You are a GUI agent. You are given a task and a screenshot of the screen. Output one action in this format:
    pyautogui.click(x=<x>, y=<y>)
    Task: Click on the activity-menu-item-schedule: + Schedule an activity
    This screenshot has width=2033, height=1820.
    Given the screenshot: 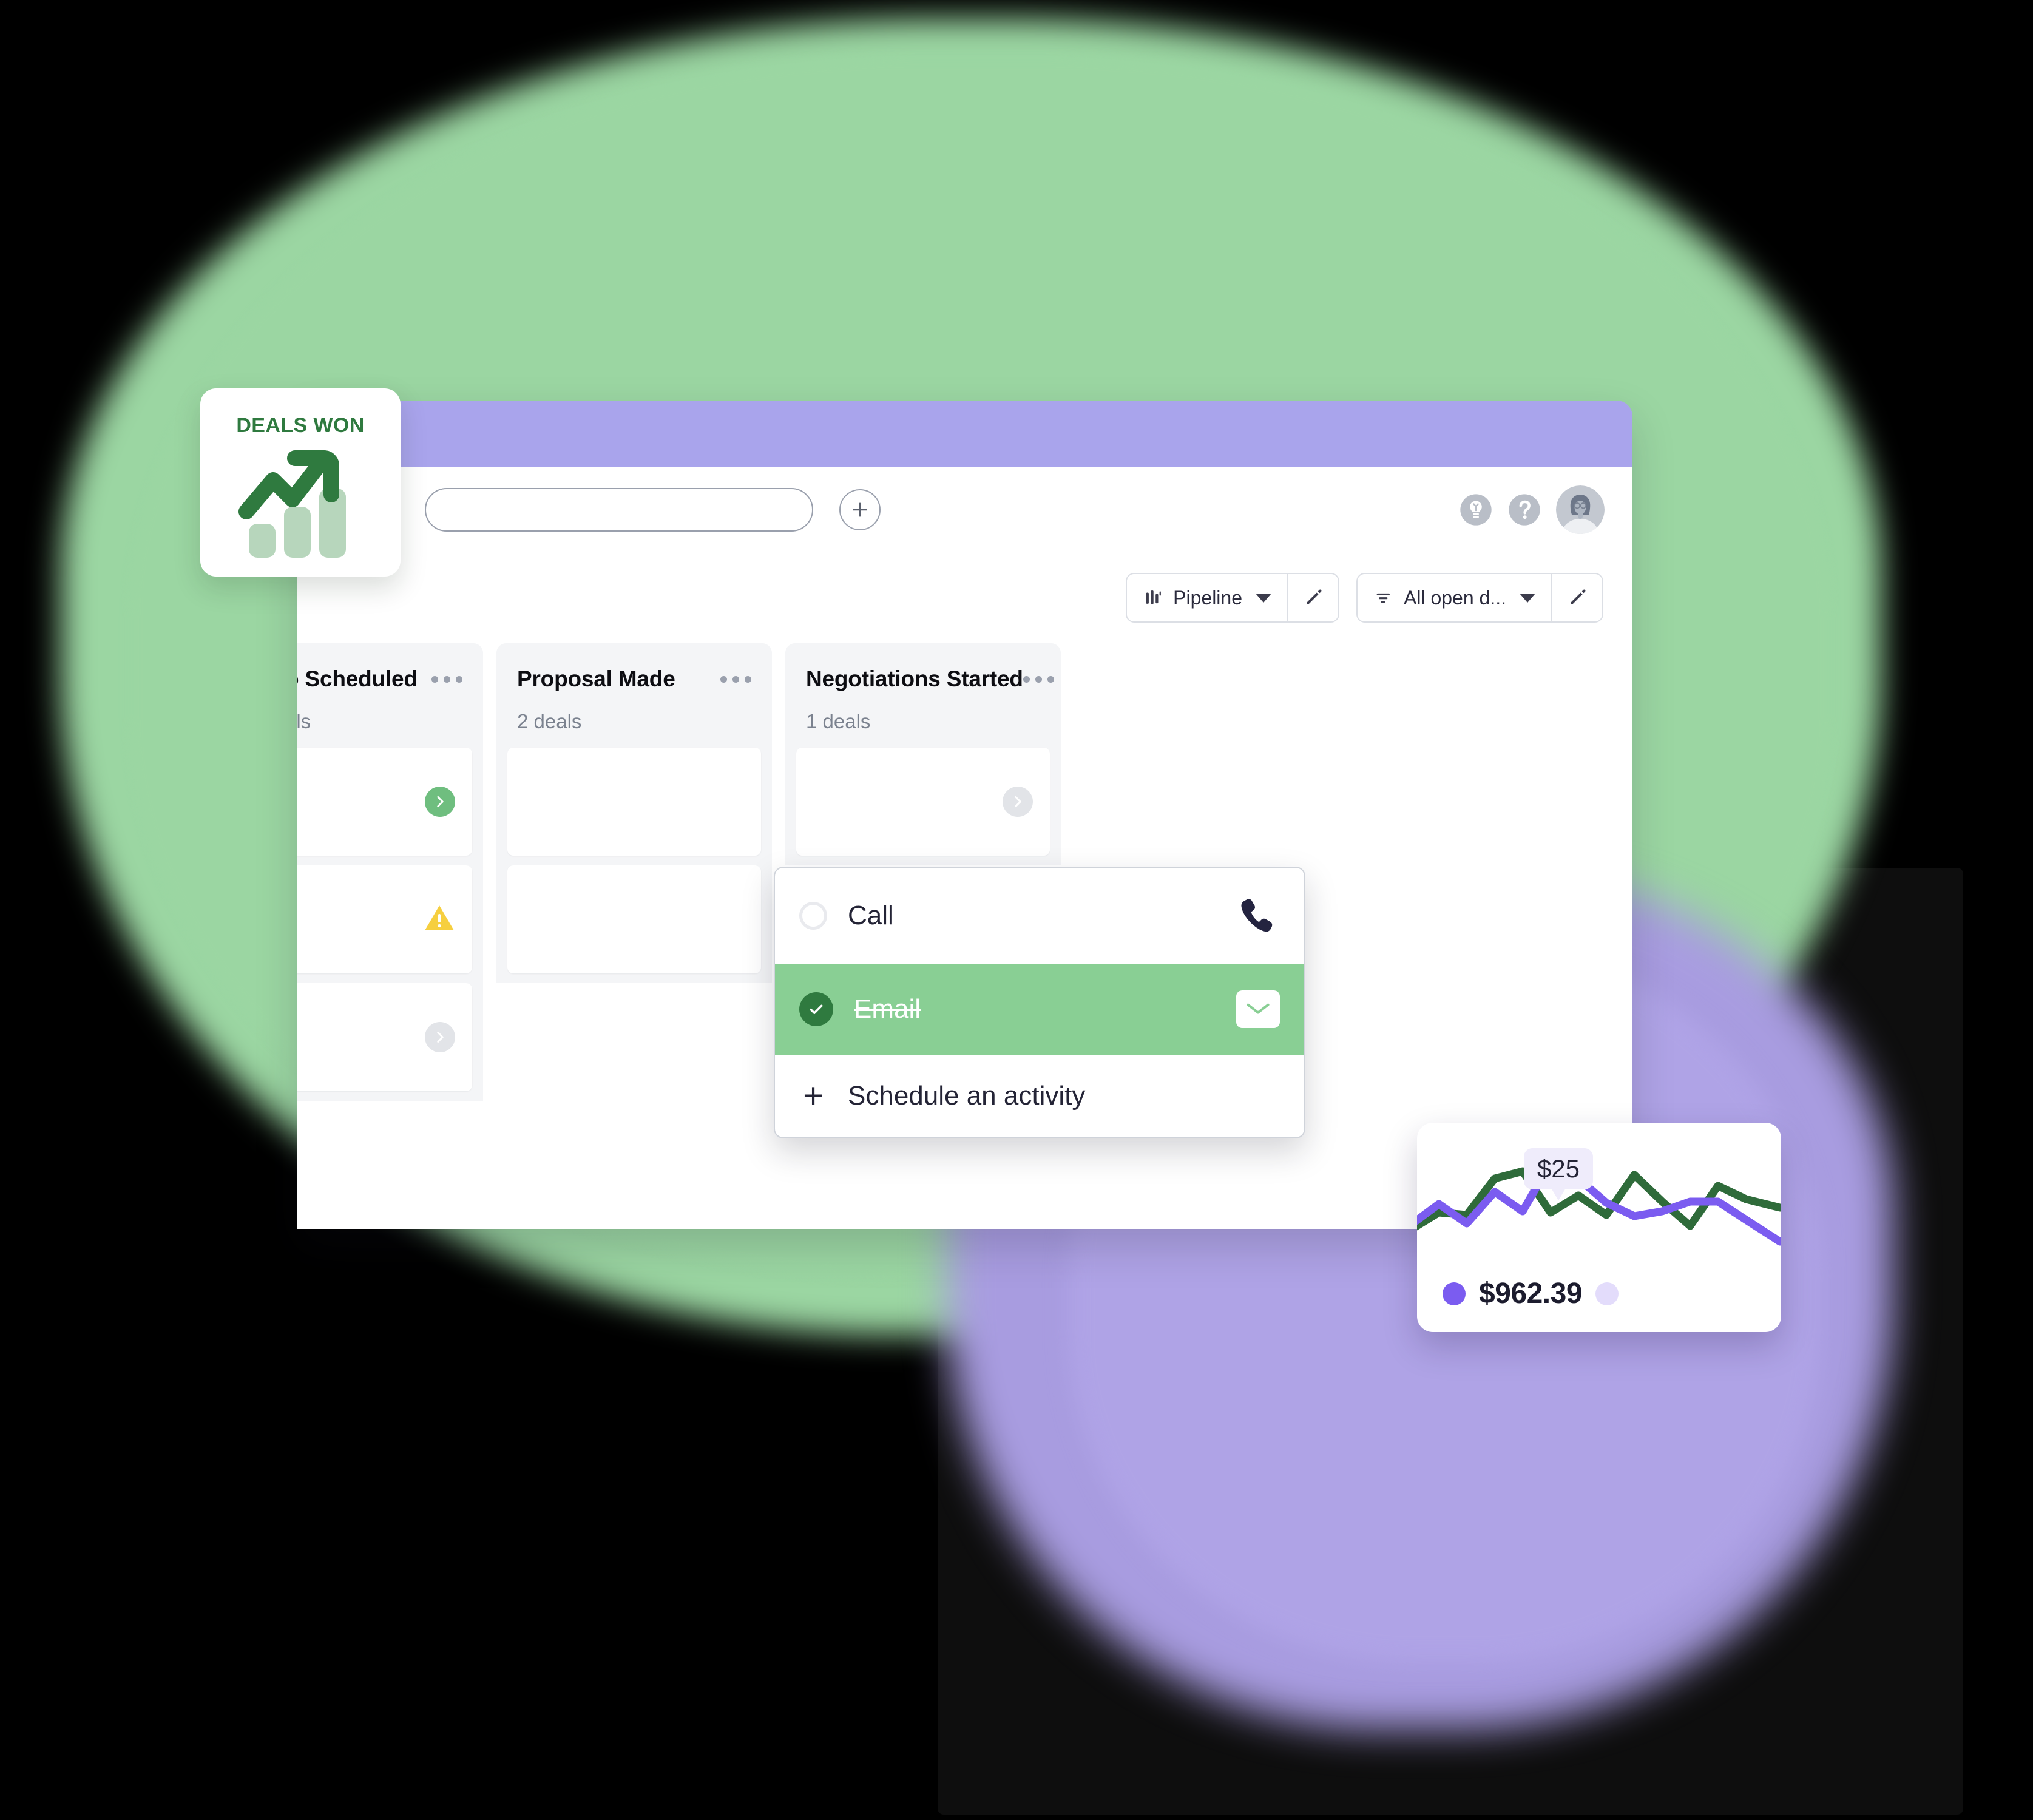 What is the action you would take?
    pyautogui.click(x=1039, y=1096)
    